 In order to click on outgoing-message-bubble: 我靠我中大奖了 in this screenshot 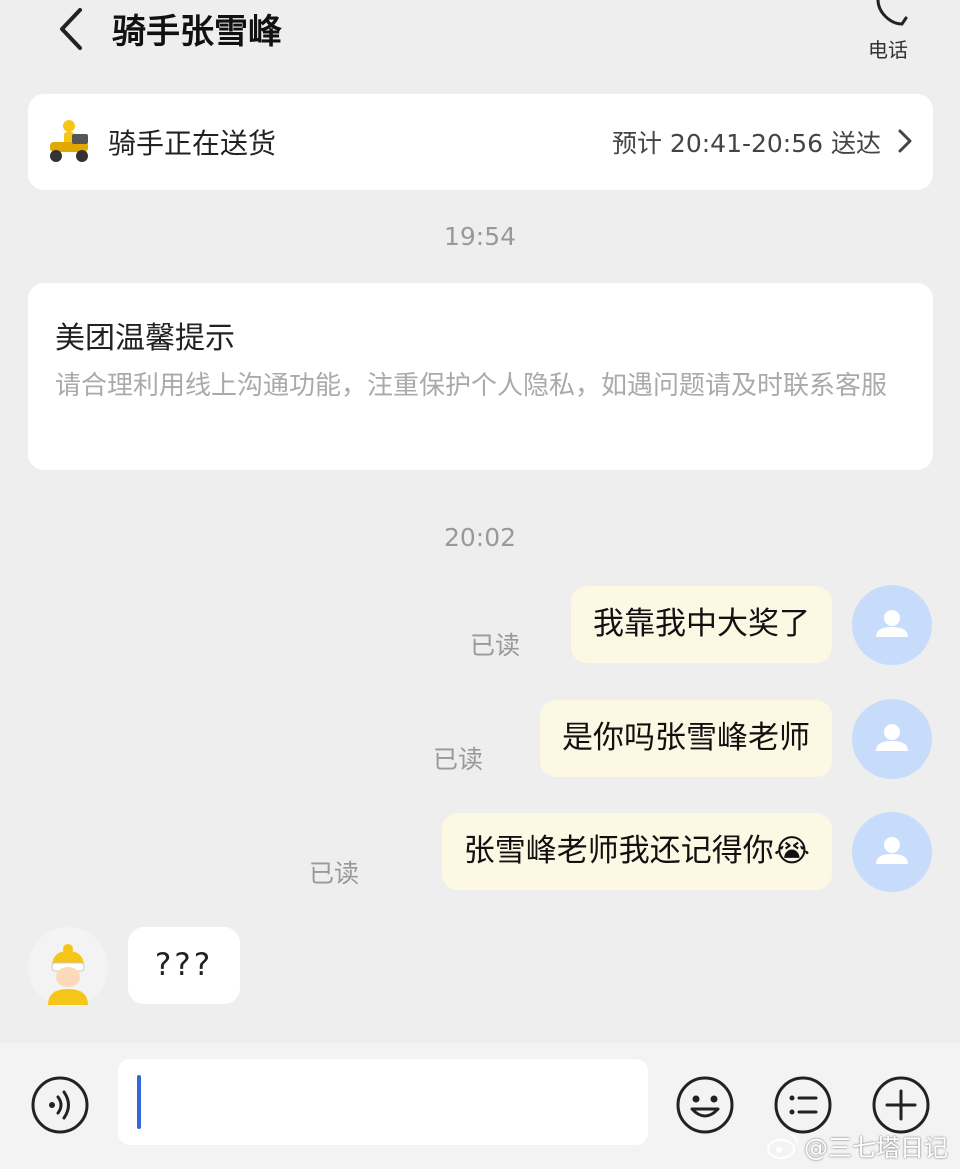, I will do `click(701, 624)`.